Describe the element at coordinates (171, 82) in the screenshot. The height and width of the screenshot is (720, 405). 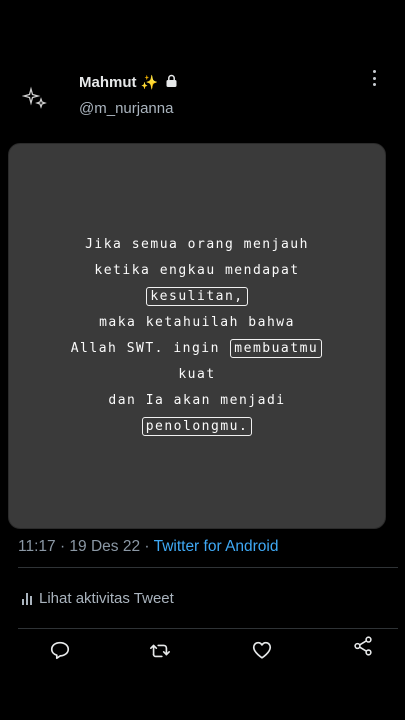
I see `lock-icon` at that location.